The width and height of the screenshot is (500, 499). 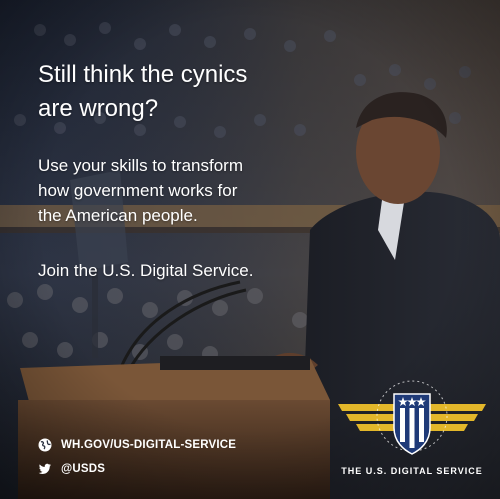 What do you see at coordinates (83, 469) in the screenshot?
I see `twitter-handle: @USDS` at bounding box center [83, 469].